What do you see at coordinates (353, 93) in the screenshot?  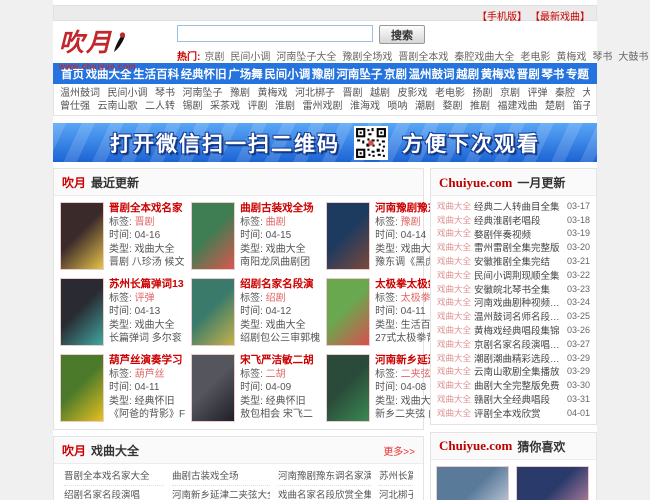 I see `sub-nav-link: 晋剧` at bounding box center [353, 93].